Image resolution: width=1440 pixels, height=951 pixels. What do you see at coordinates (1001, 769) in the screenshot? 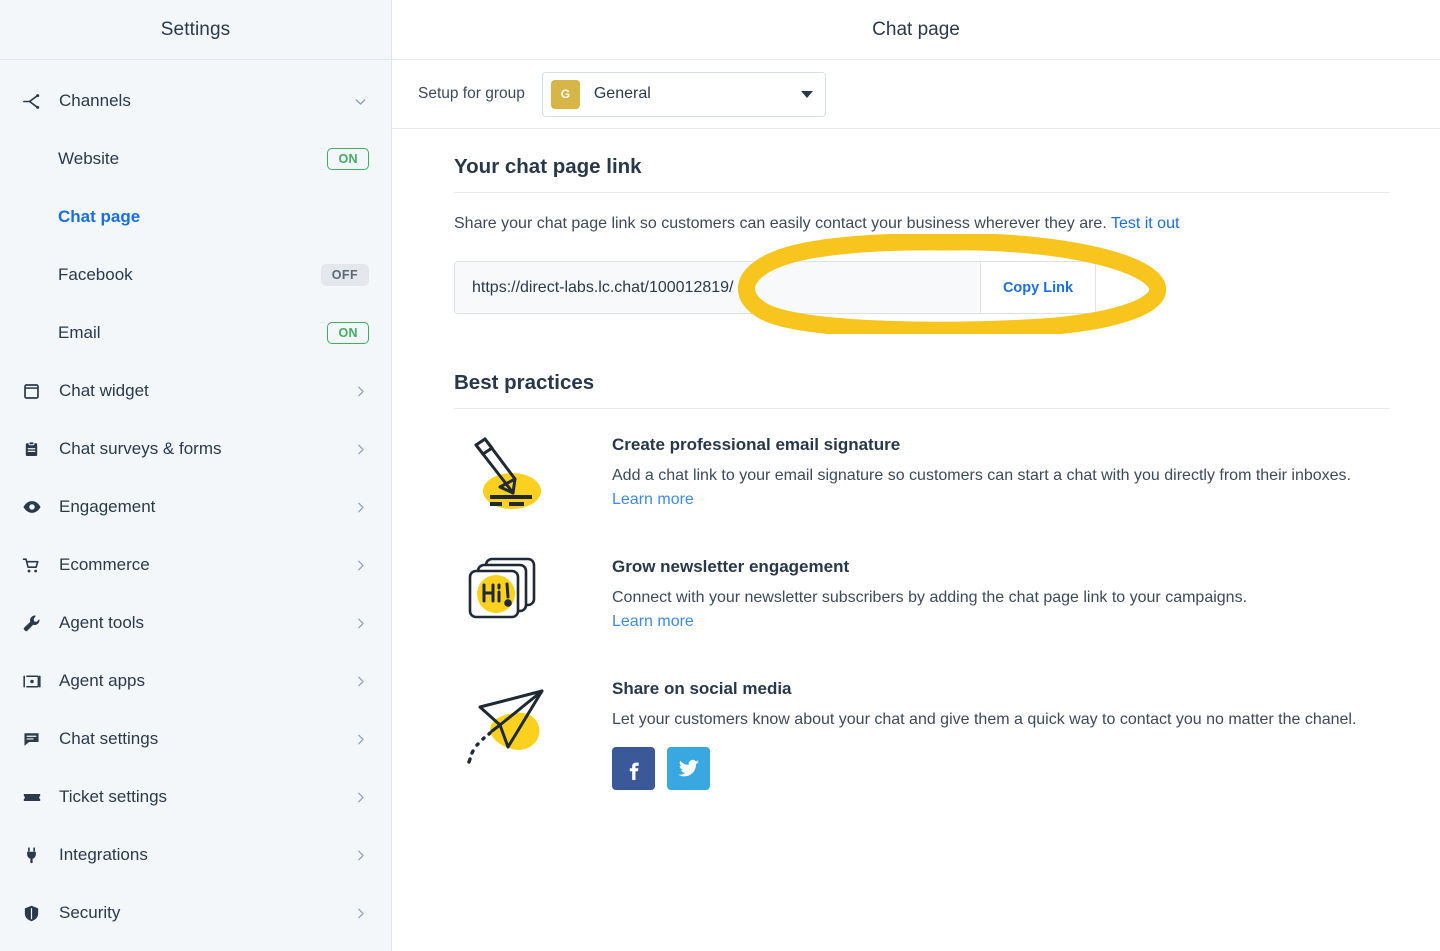
I see `social-share-buttons` at bounding box center [1001, 769].